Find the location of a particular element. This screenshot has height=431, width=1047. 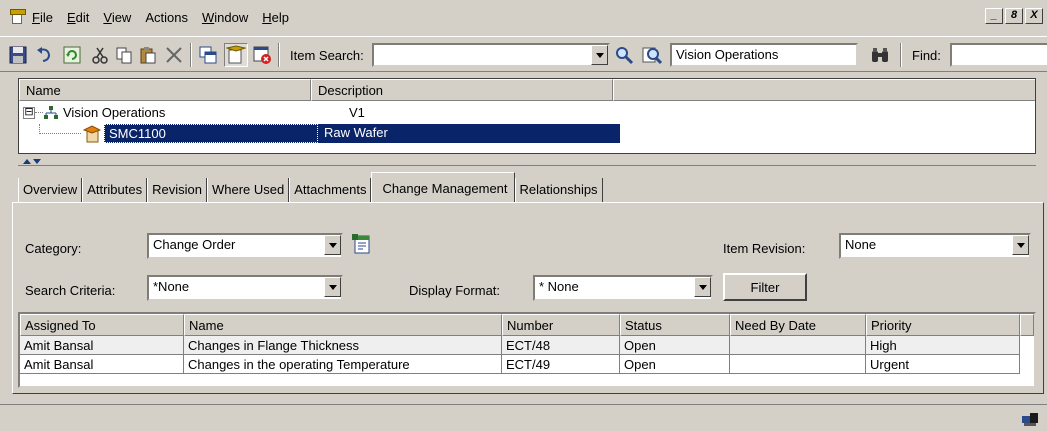

menu-edit: Edit is located at coordinates (78, 17).